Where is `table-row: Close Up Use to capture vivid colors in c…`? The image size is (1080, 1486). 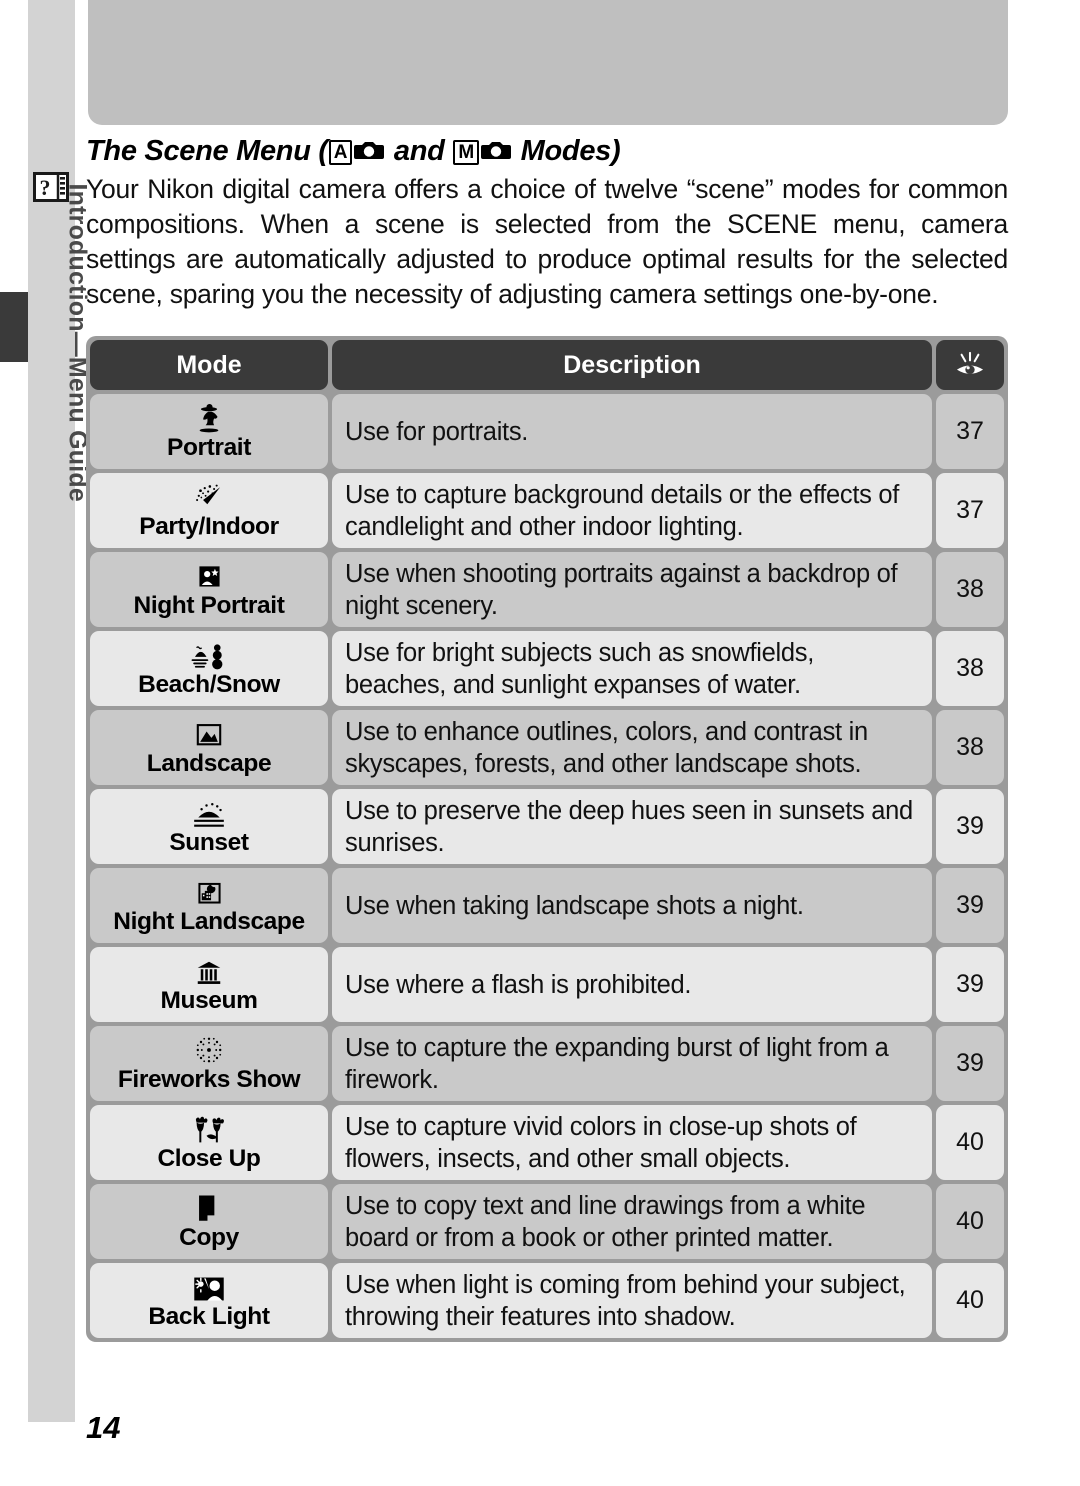 table-row: Close Up Use to capture vivid colors in c… is located at coordinates (547, 1142).